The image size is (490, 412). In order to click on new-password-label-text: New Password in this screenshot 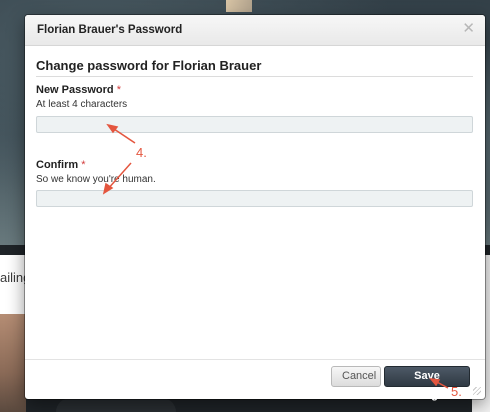, I will do `click(75, 90)`.